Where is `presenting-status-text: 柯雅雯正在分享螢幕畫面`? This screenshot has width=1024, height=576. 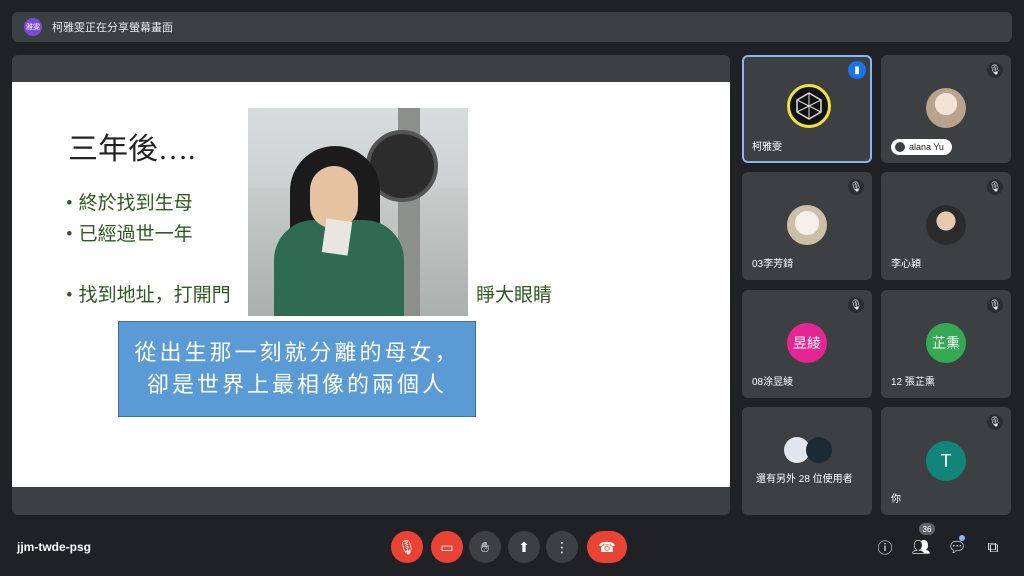 presenting-status-text: 柯雅雯正在分享螢幕畫面 is located at coordinates (112, 28).